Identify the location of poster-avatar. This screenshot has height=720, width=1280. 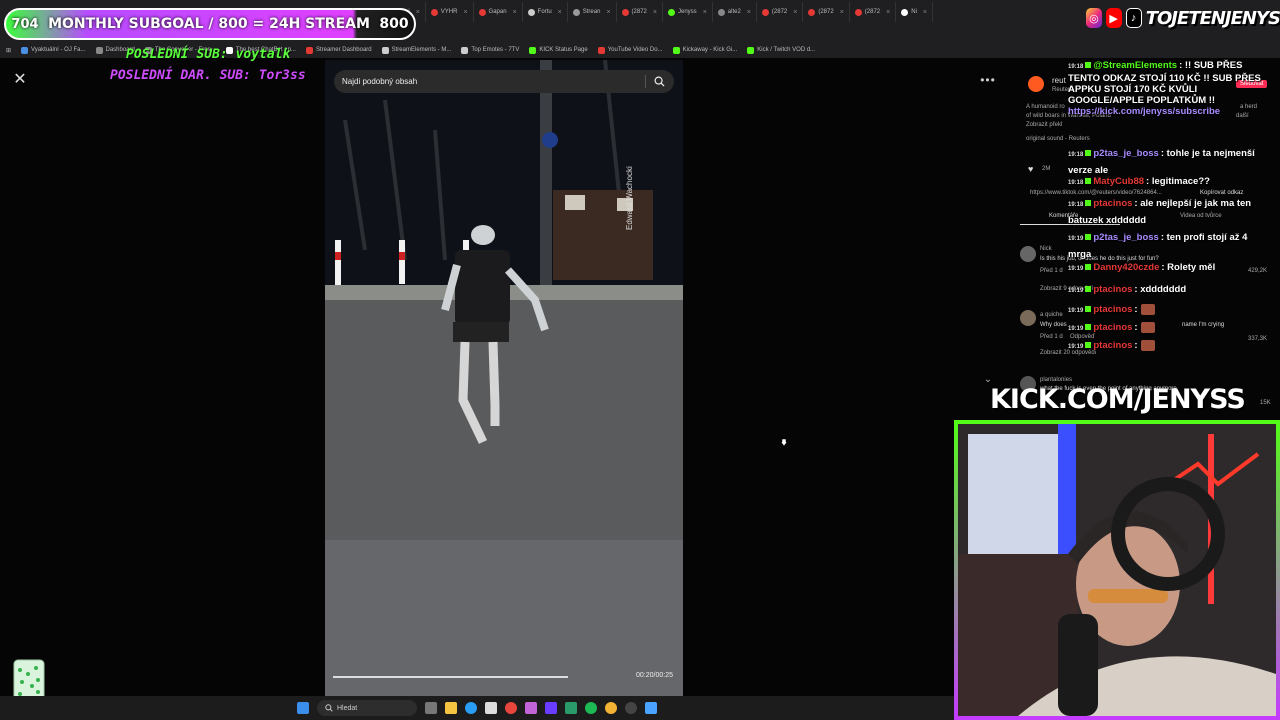
(1036, 84).